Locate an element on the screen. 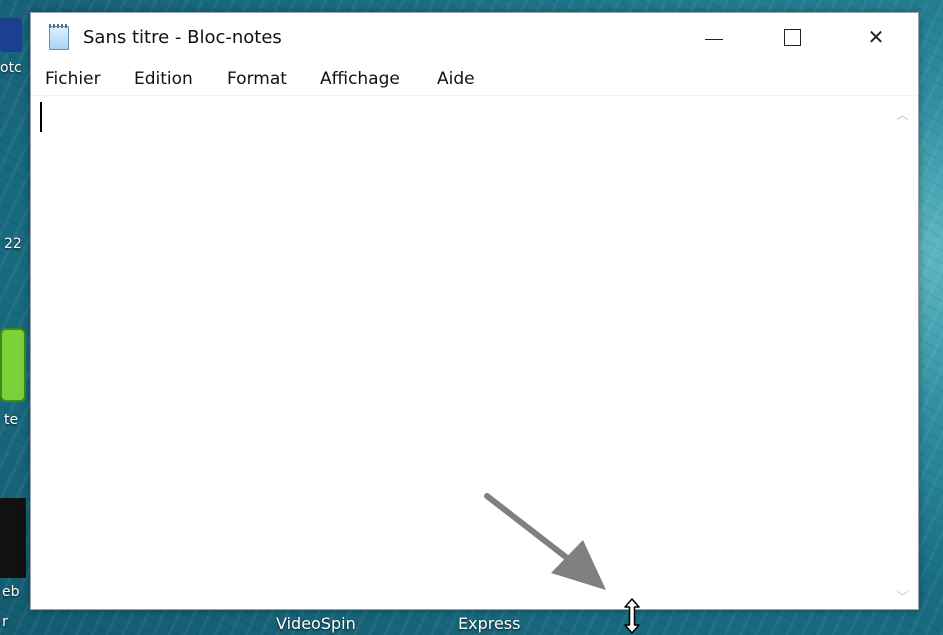 The width and height of the screenshot is (943, 635). menu-bar: Fichier Edition Format Affichage Aide is located at coordinates (474, 78).